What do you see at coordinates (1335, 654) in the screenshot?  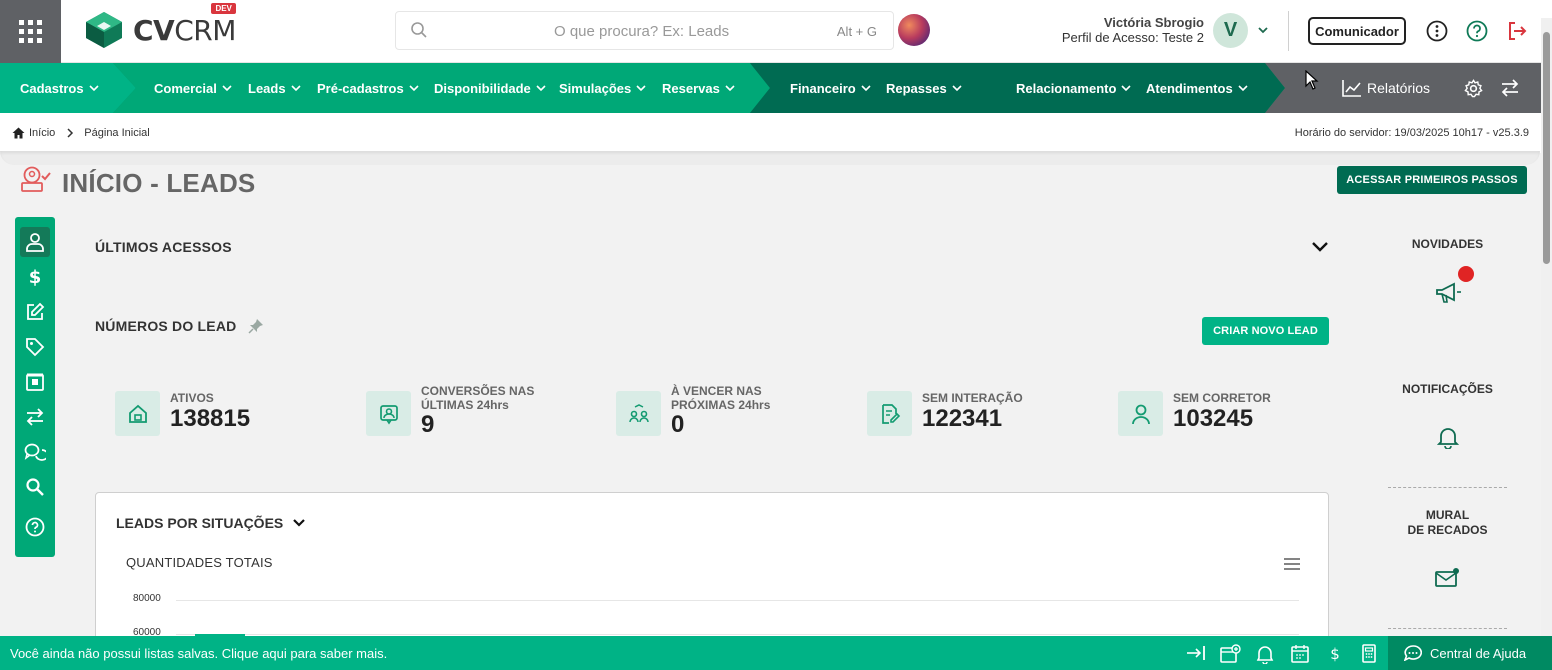 I see `dollar-icon: $` at bounding box center [1335, 654].